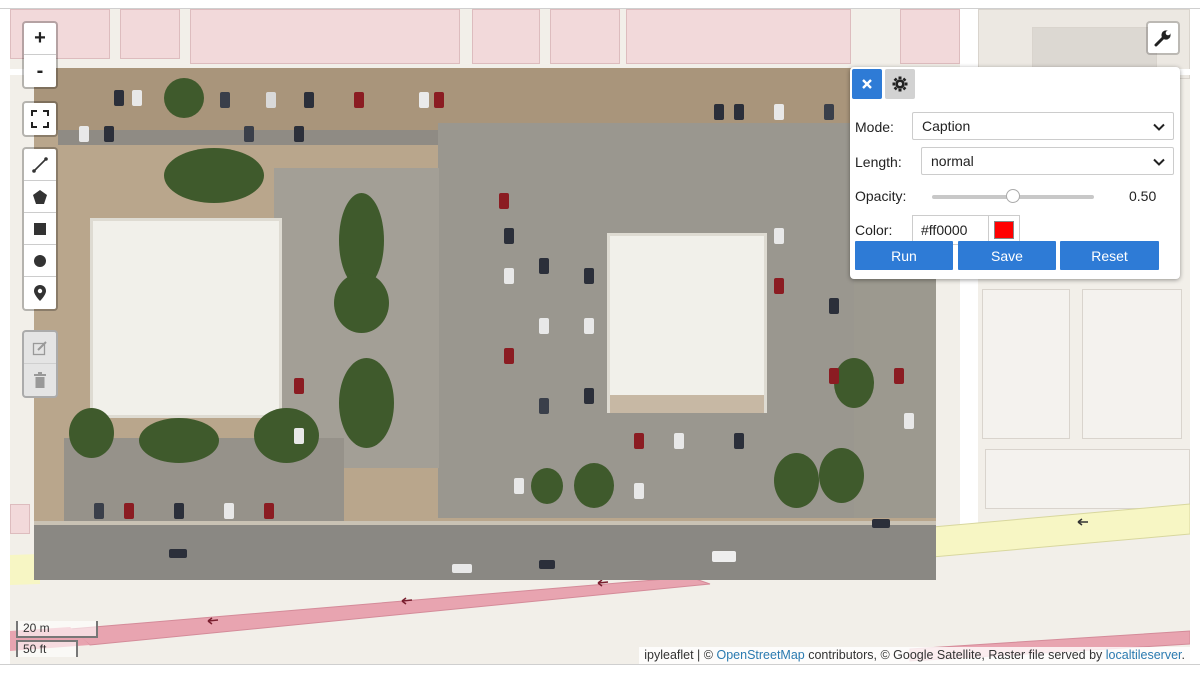 The height and width of the screenshot is (676, 1200). I want to click on fullscreen-button, so click(40, 119).